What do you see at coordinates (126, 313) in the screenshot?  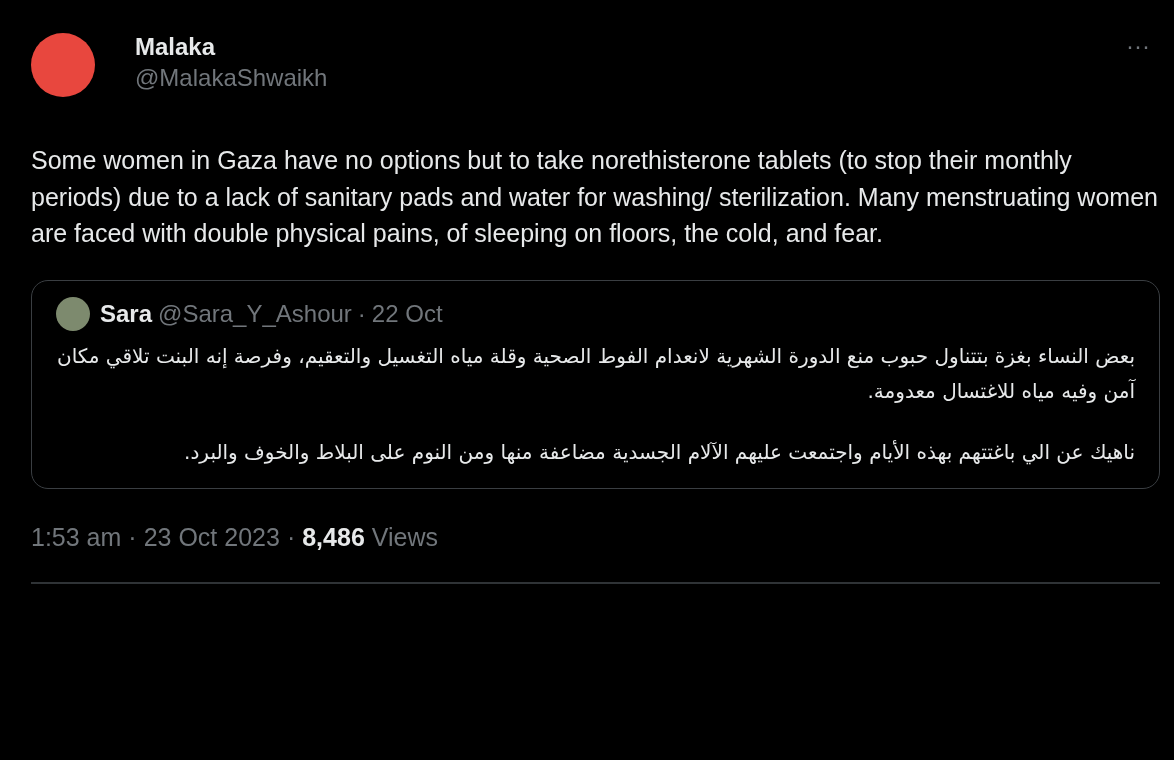 I see `quoted-author-name: Sara` at bounding box center [126, 313].